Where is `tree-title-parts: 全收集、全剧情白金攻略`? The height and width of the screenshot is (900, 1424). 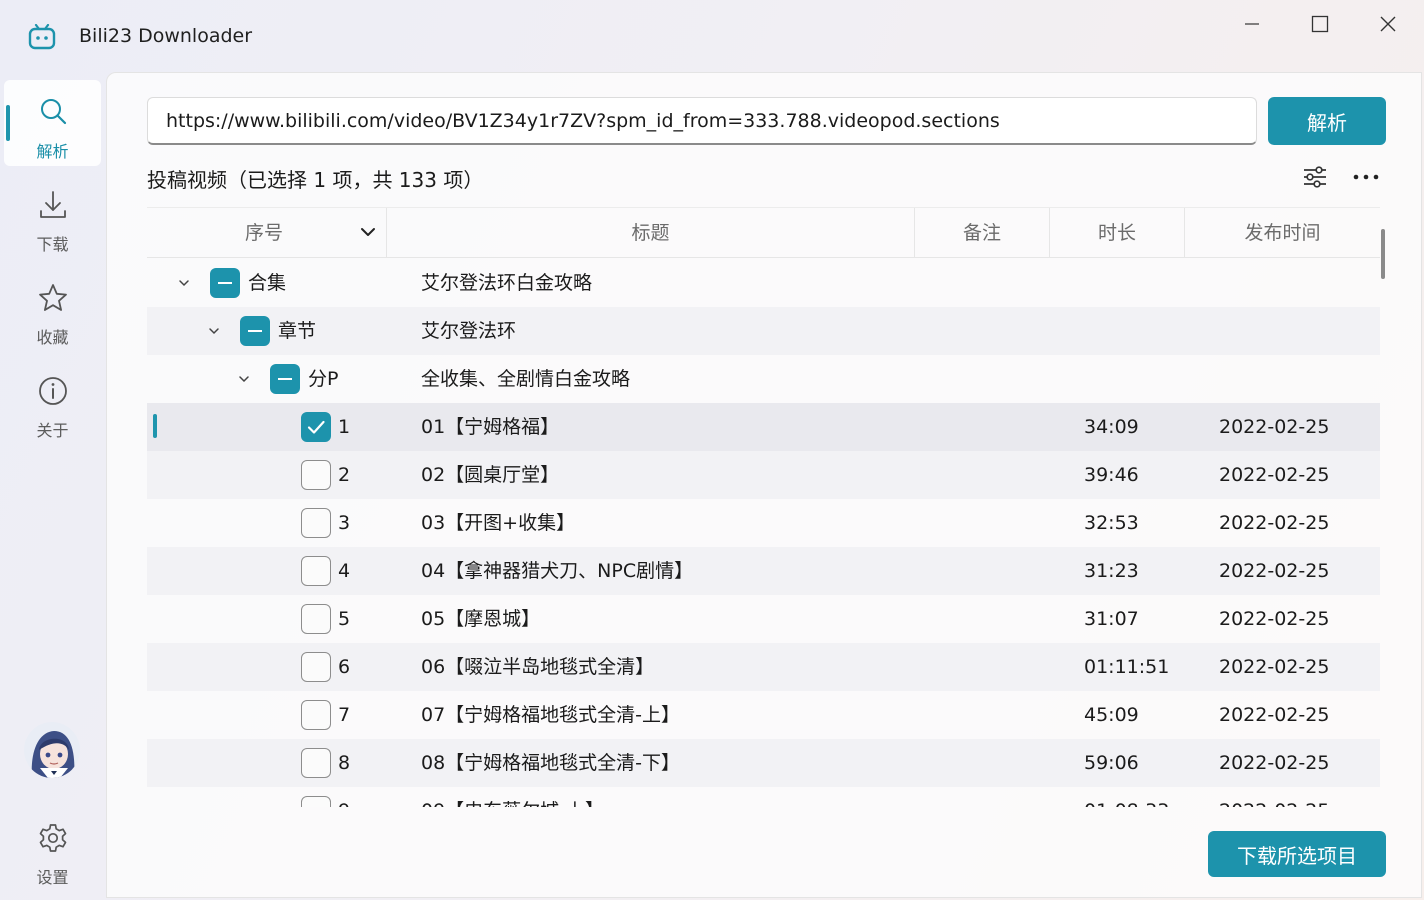
tree-title-parts: 全收集、全剧情白金攻略 is located at coordinates (526, 379).